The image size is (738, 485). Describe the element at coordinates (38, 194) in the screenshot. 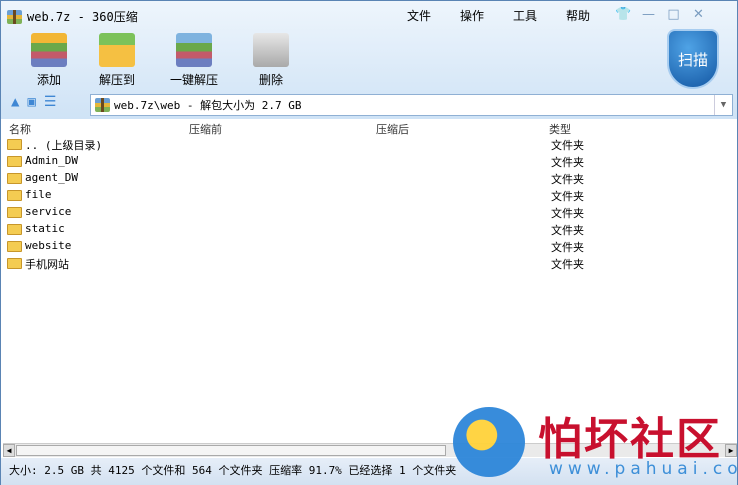

I see `item-name: file` at that location.